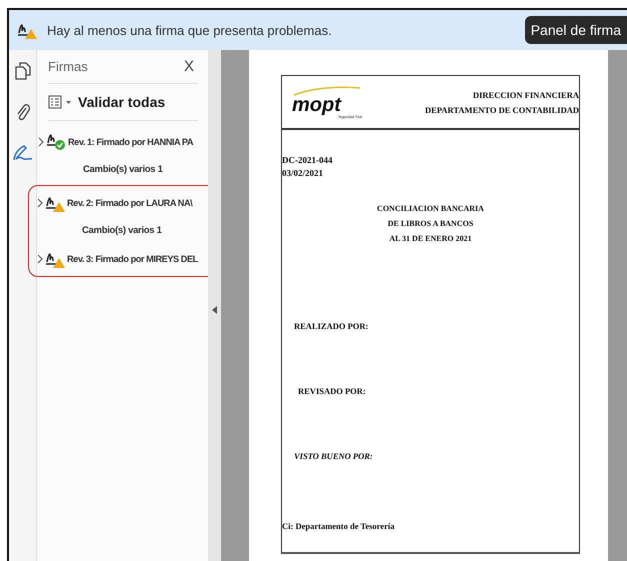 The width and height of the screenshot is (627, 561). What do you see at coordinates (331, 391) in the screenshot?
I see `signature-field-label: REVISADO POR:` at bounding box center [331, 391].